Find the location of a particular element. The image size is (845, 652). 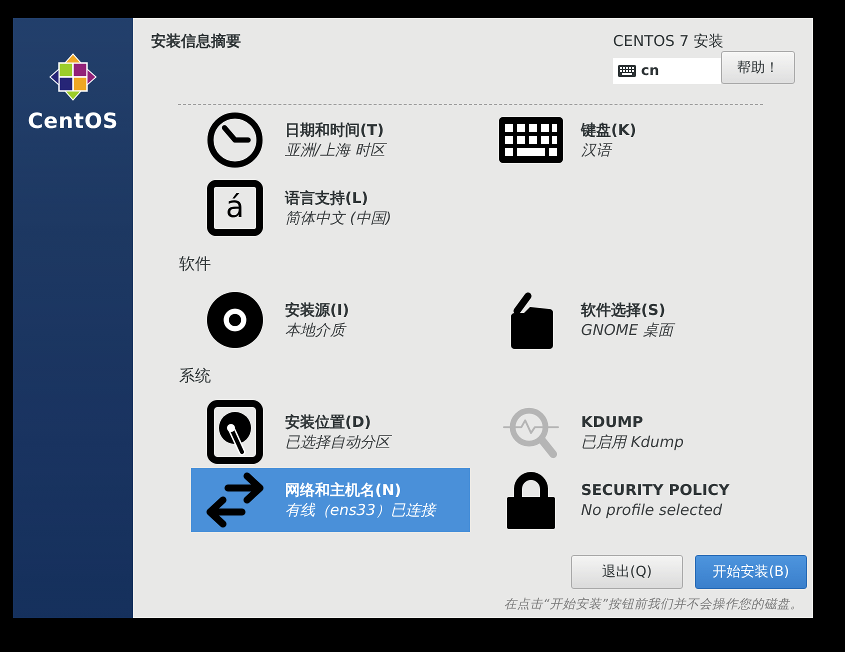

logo-text: CentOS is located at coordinates (73, 121).